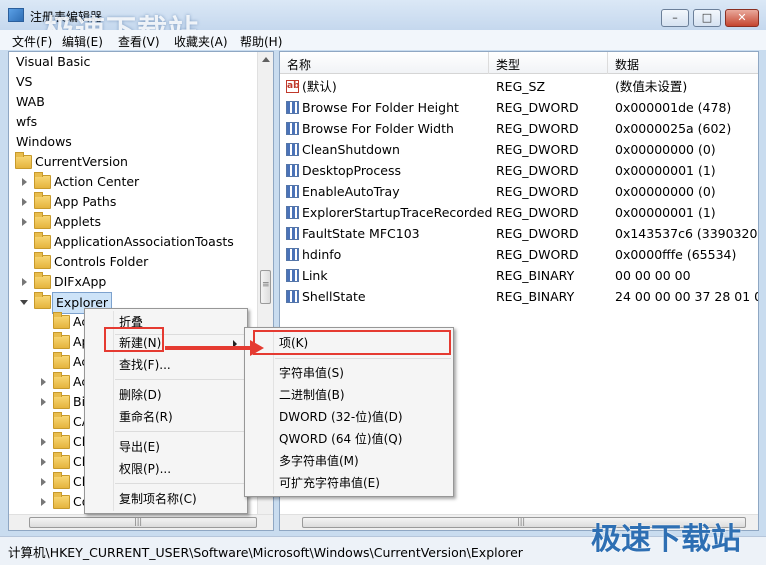 This screenshot has width=766, height=565. I want to click on tree-hscroll-thumb: |||, so click(143, 522).